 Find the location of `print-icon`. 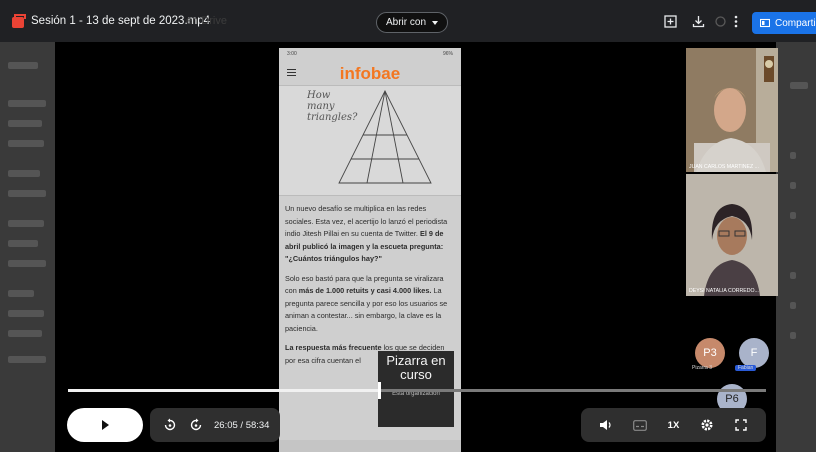

print-icon is located at coordinates (720, 21).